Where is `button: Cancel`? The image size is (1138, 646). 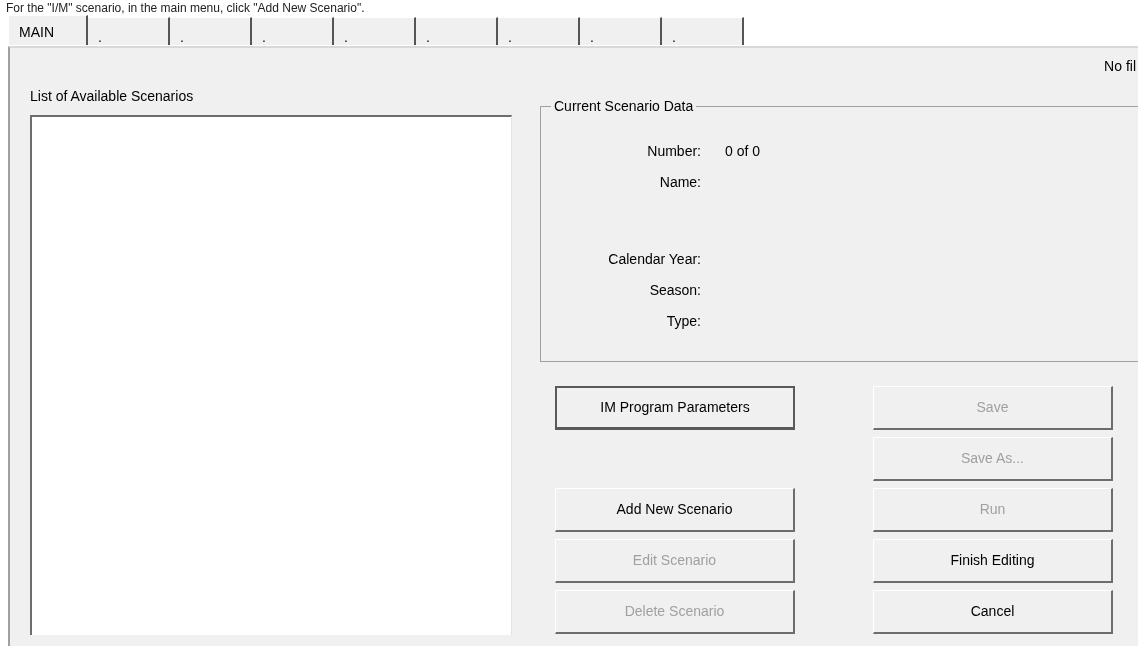 button: Cancel is located at coordinates (993, 612).